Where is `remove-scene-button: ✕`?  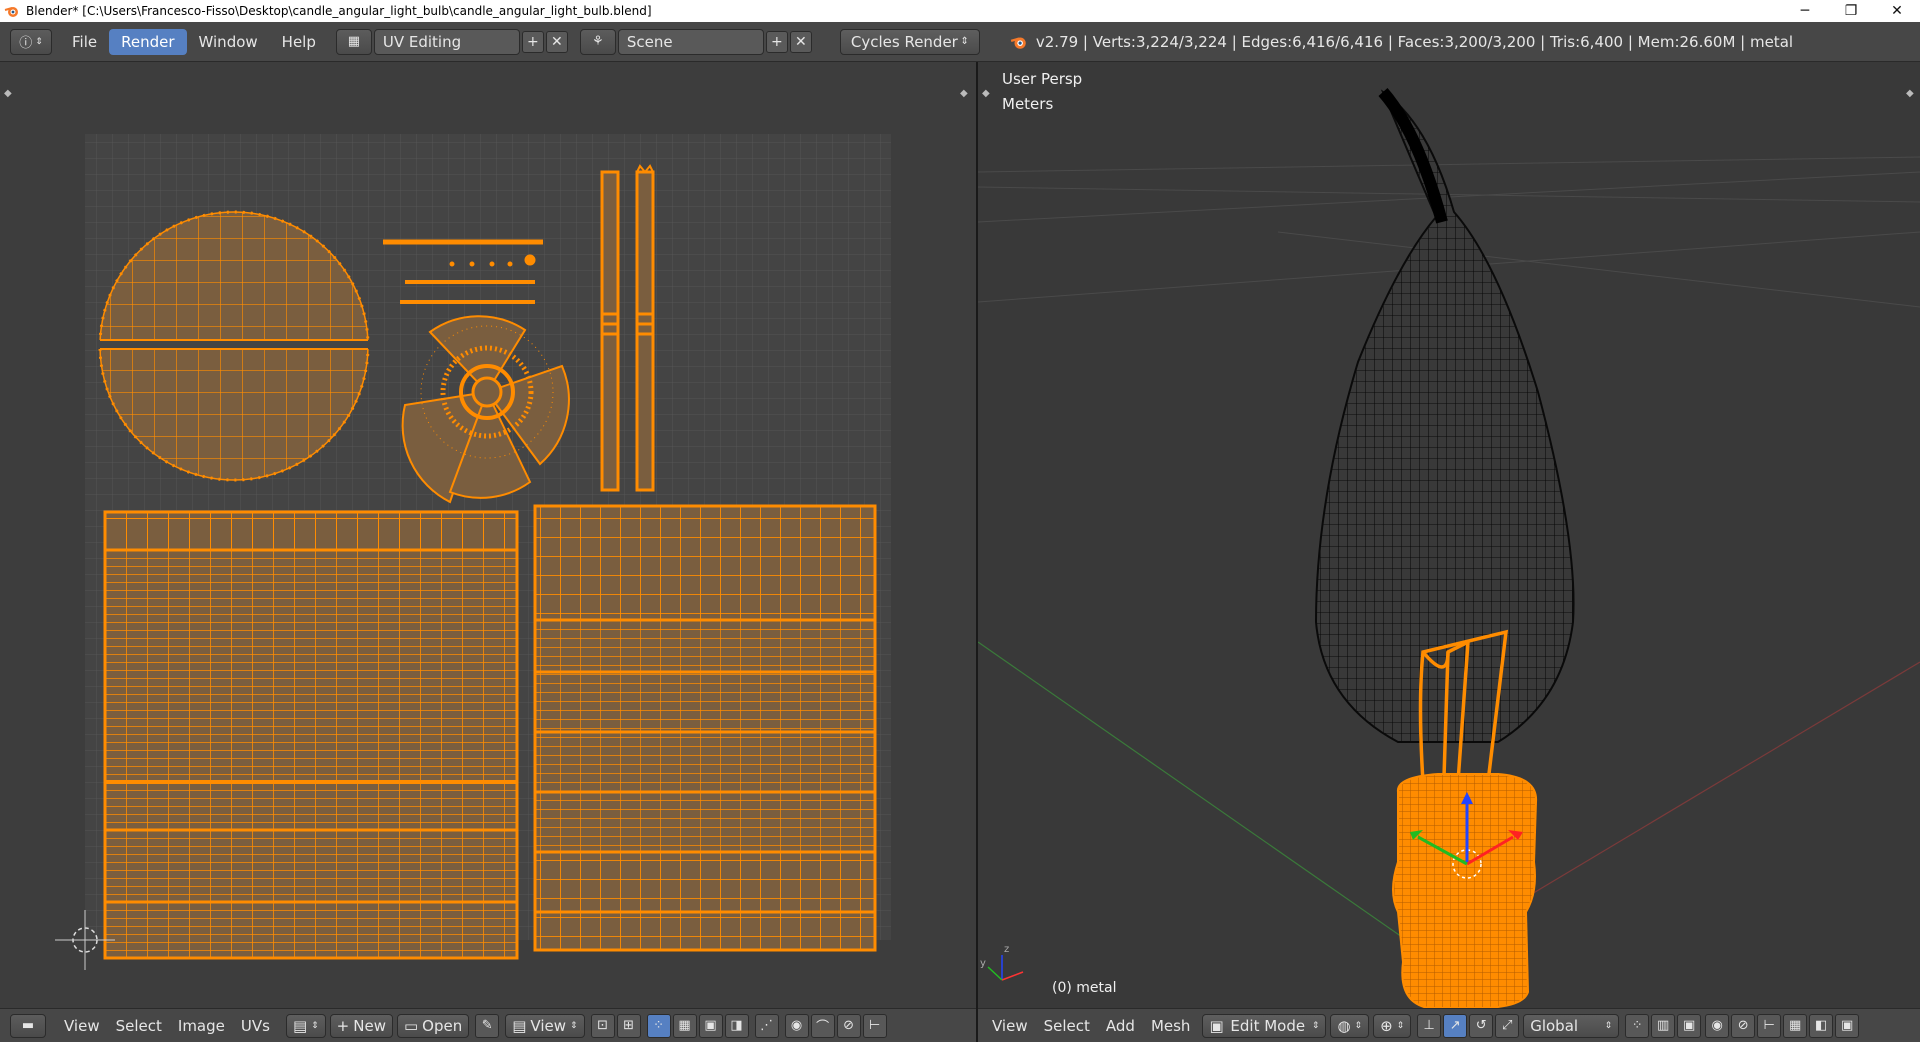 remove-scene-button: ✕ is located at coordinates (800, 41).